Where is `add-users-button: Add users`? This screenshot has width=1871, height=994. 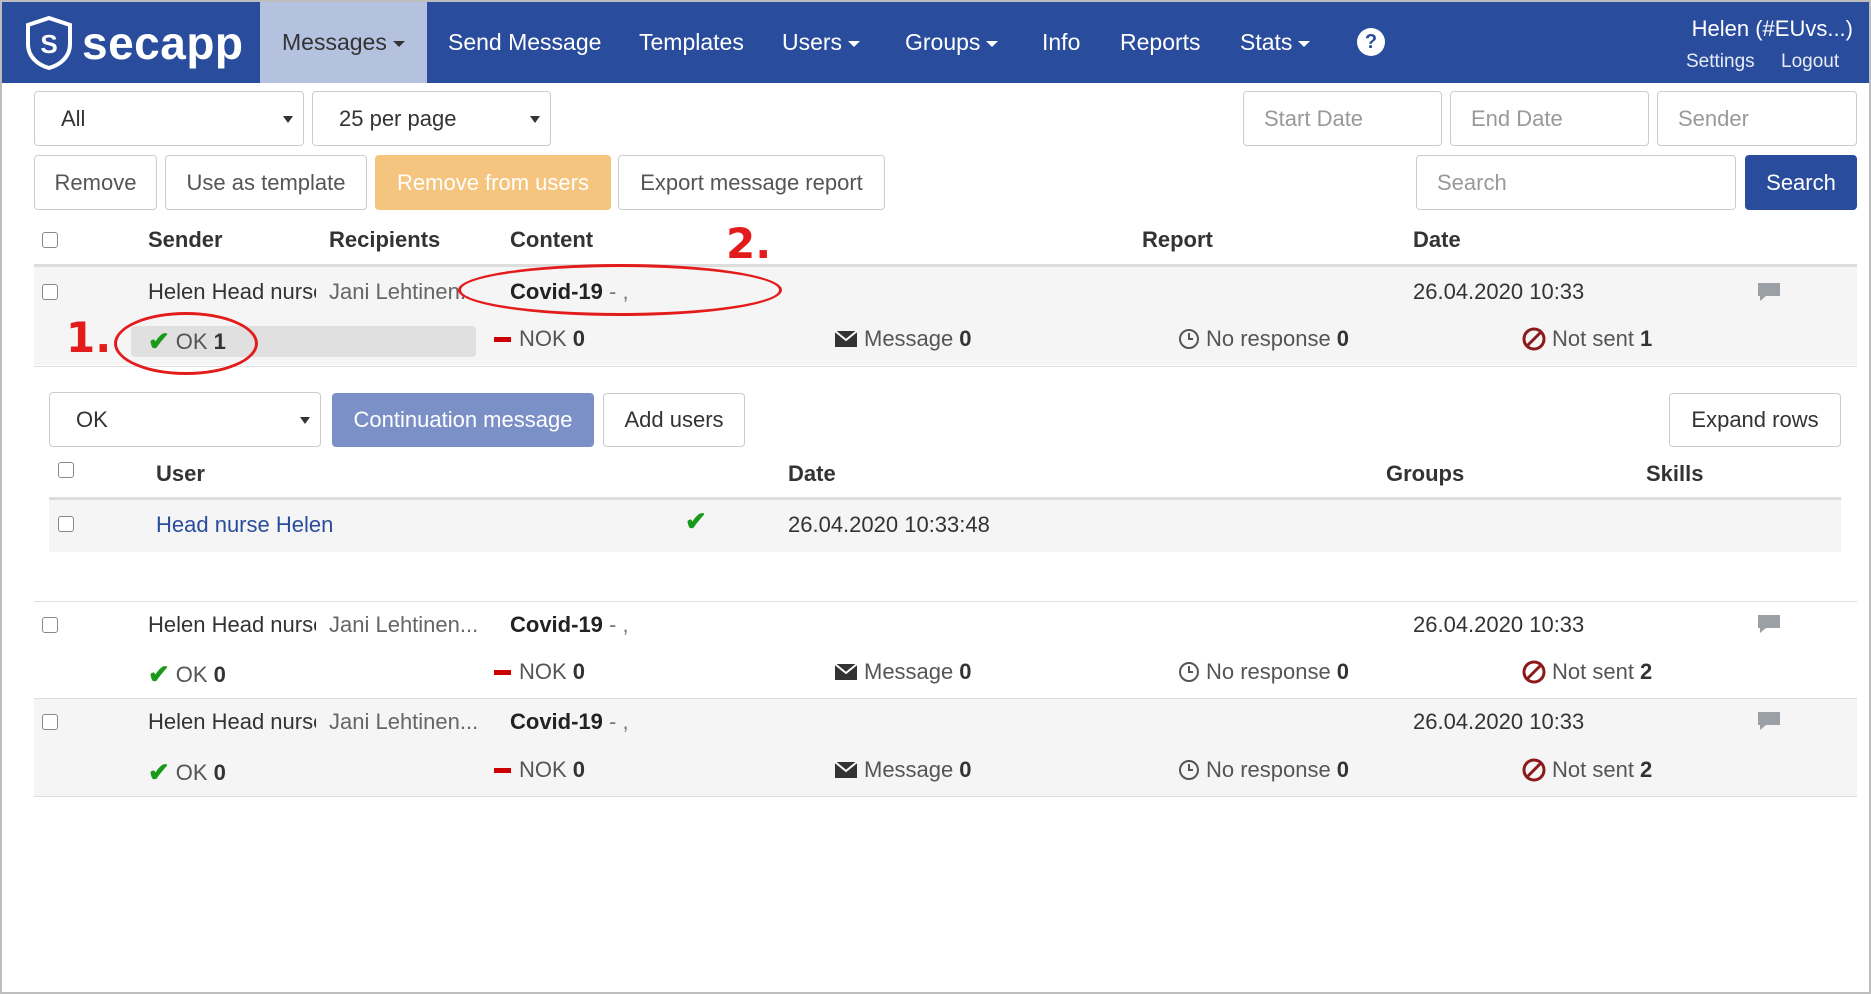
add-users-button: Add users is located at coordinates (674, 420).